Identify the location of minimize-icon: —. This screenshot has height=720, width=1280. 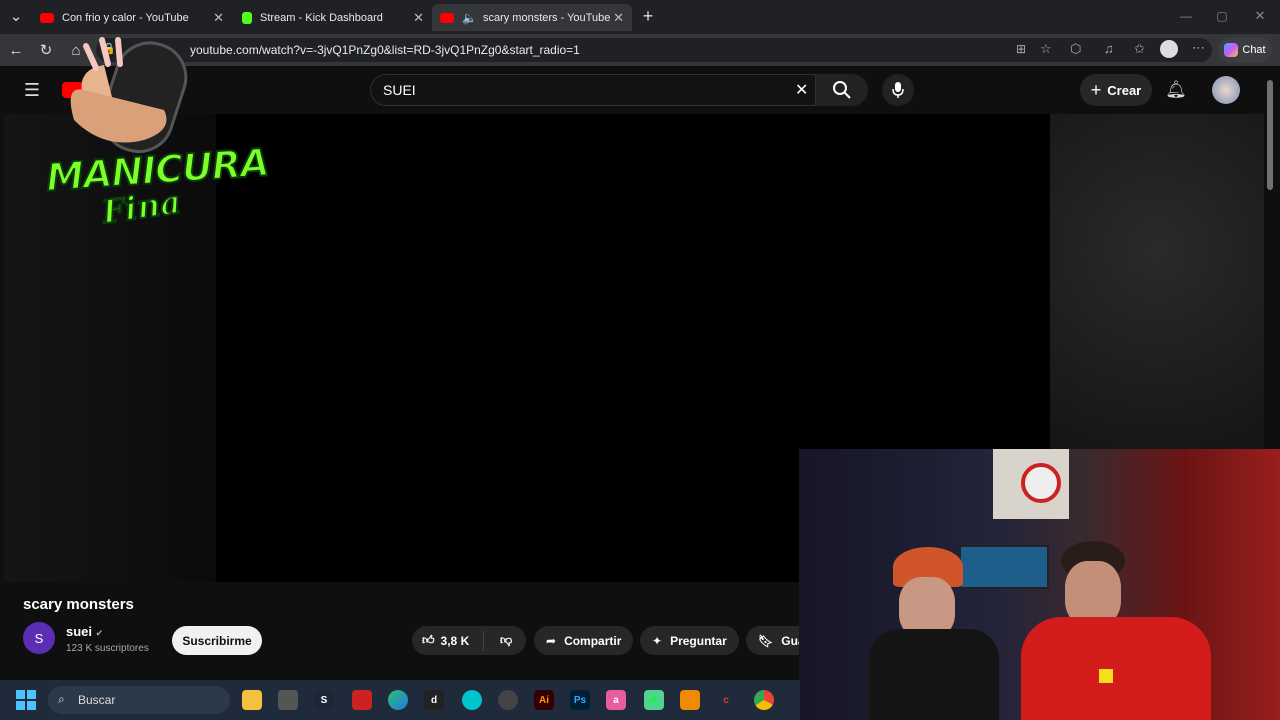
(1186, 16).